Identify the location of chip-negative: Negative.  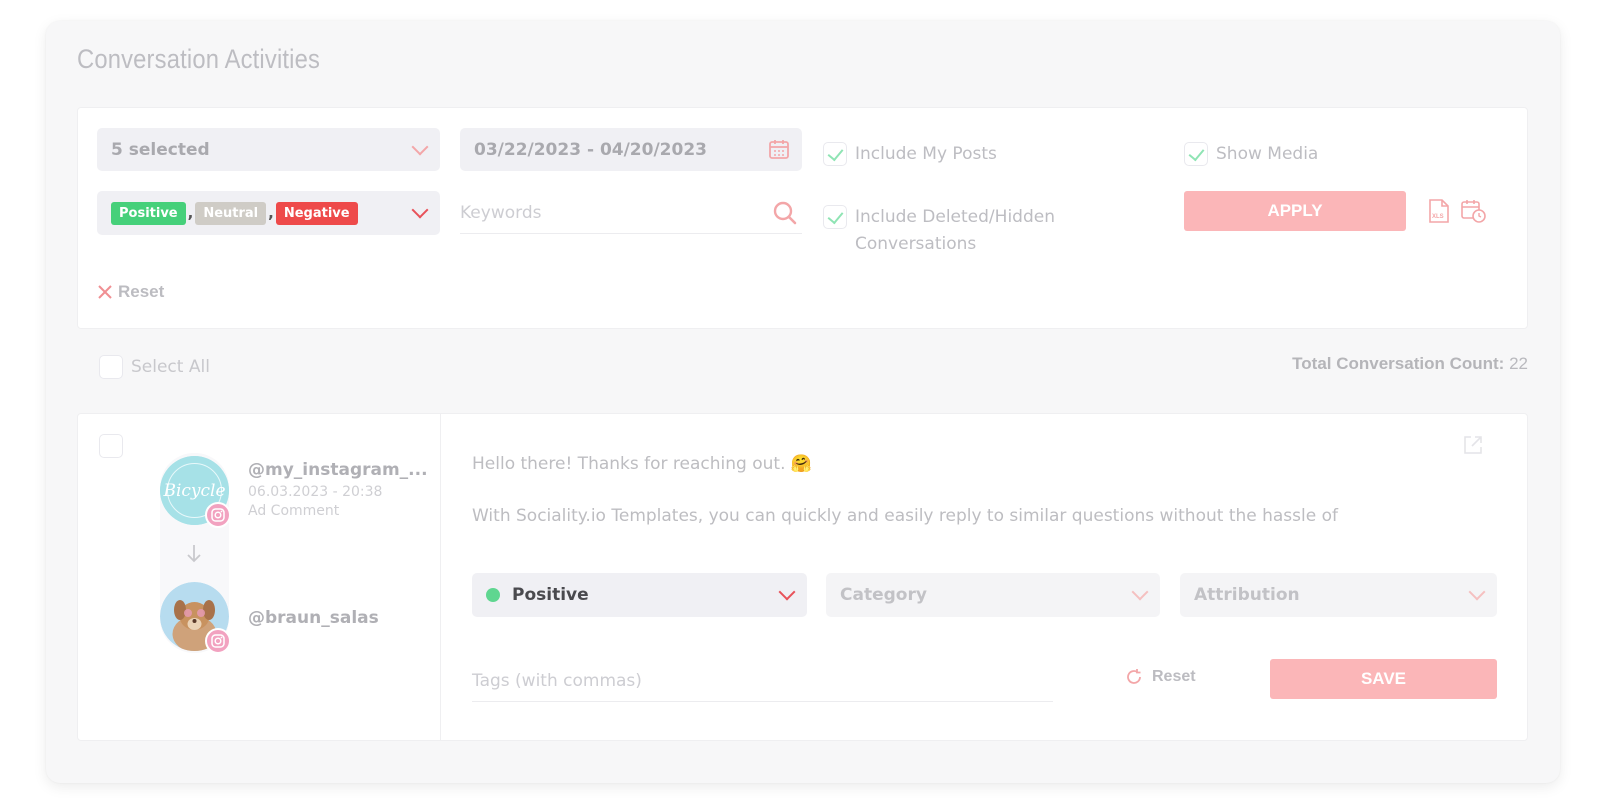
(316, 213).